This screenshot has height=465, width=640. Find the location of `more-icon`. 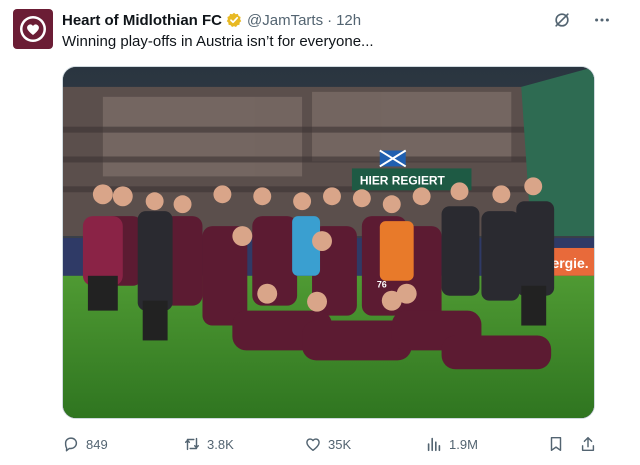

more-icon is located at coordinates (602, 20).